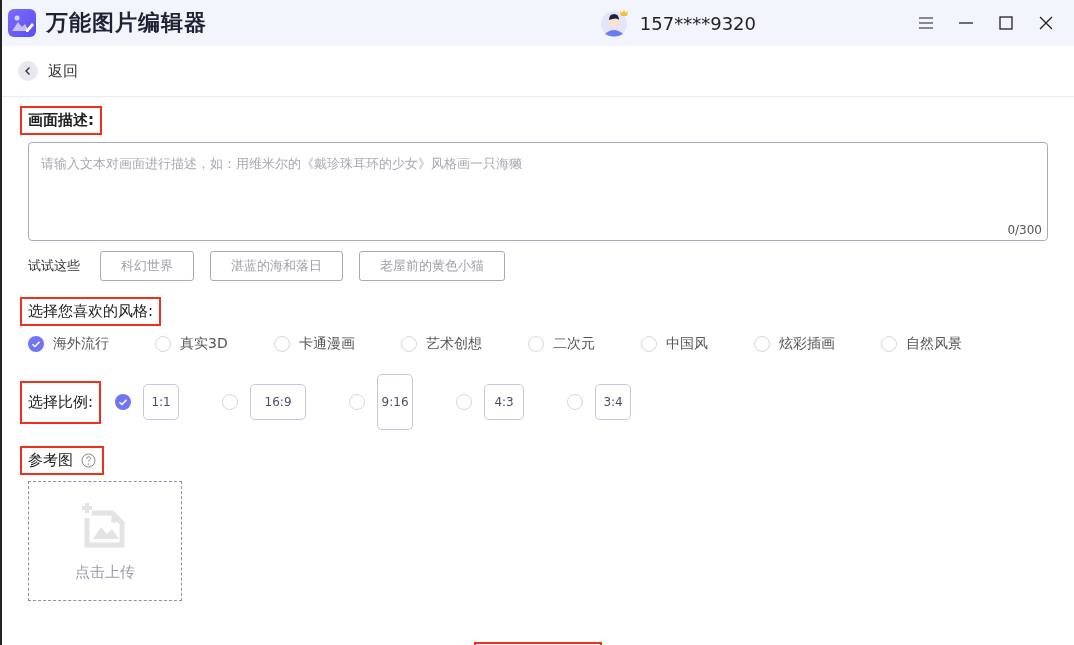  Describe the element at coordinates (54, 266) in the screenshot. I see `suggestions-label: 试试这些` at that location.